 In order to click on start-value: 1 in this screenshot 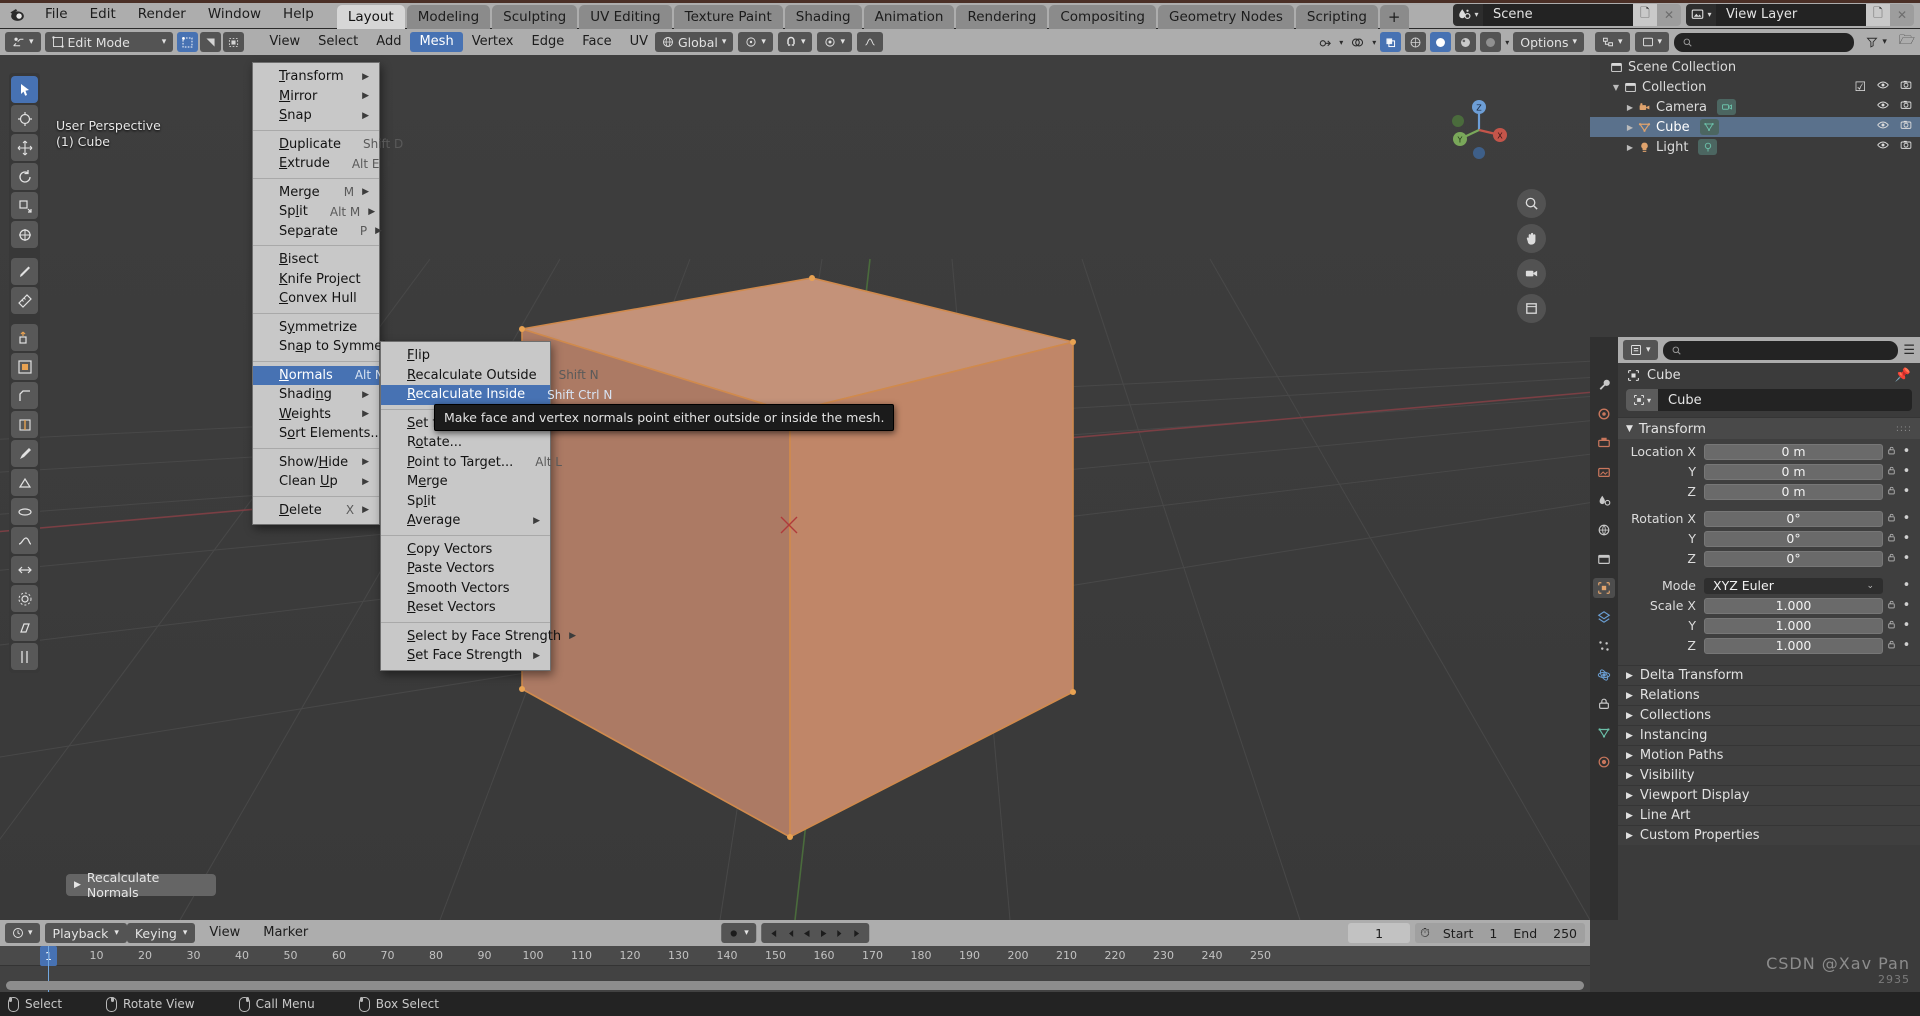, I will do `click(1493, 933)`.